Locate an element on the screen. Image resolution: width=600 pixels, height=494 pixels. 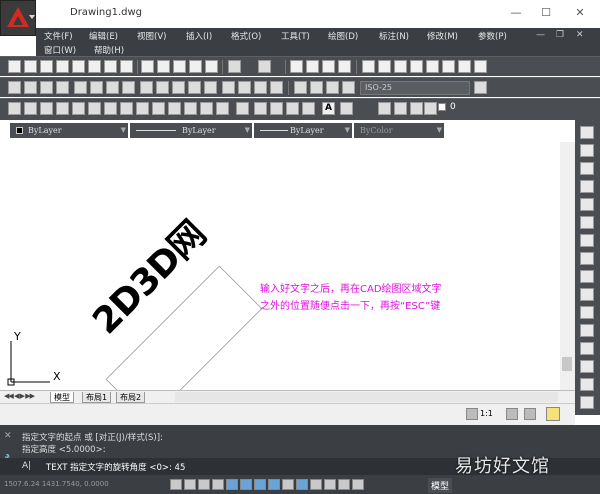
extend-icon is located at coordinates (587, 312).